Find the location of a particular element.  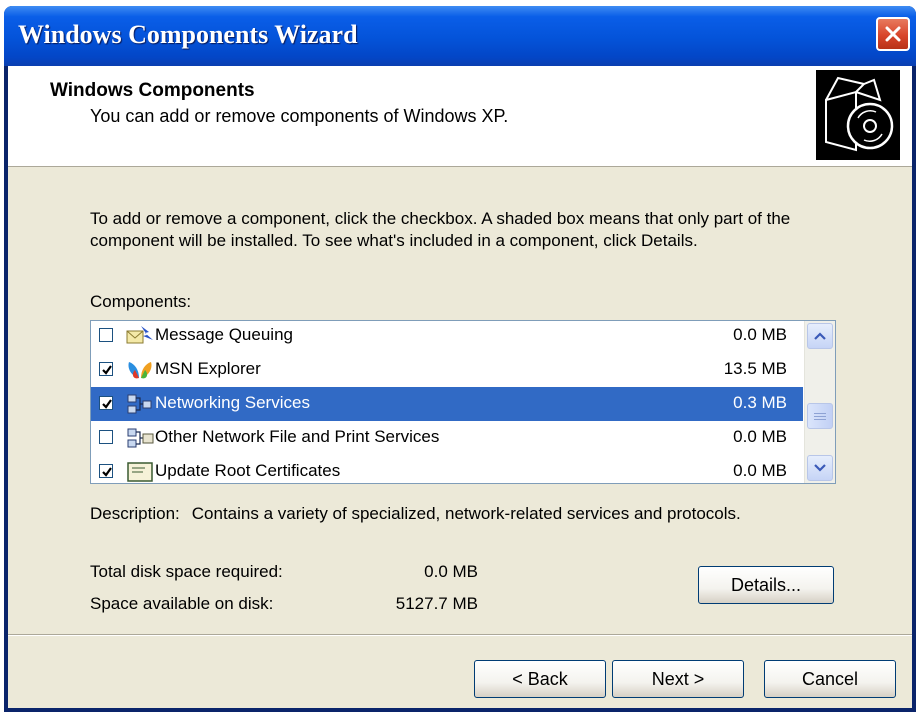

footer-divider is located at coordinates (460, 635).